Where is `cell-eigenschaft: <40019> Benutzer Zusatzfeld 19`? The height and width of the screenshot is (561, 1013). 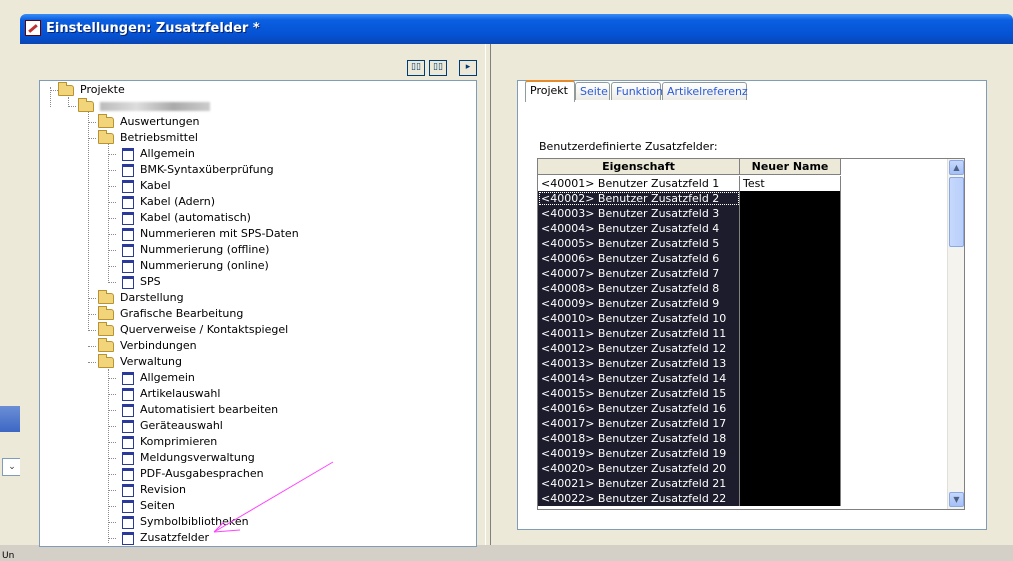 cell-eigenschaft: <40019> Benutzer Zusatzfeld 19 is located at coordinates (639, 453).